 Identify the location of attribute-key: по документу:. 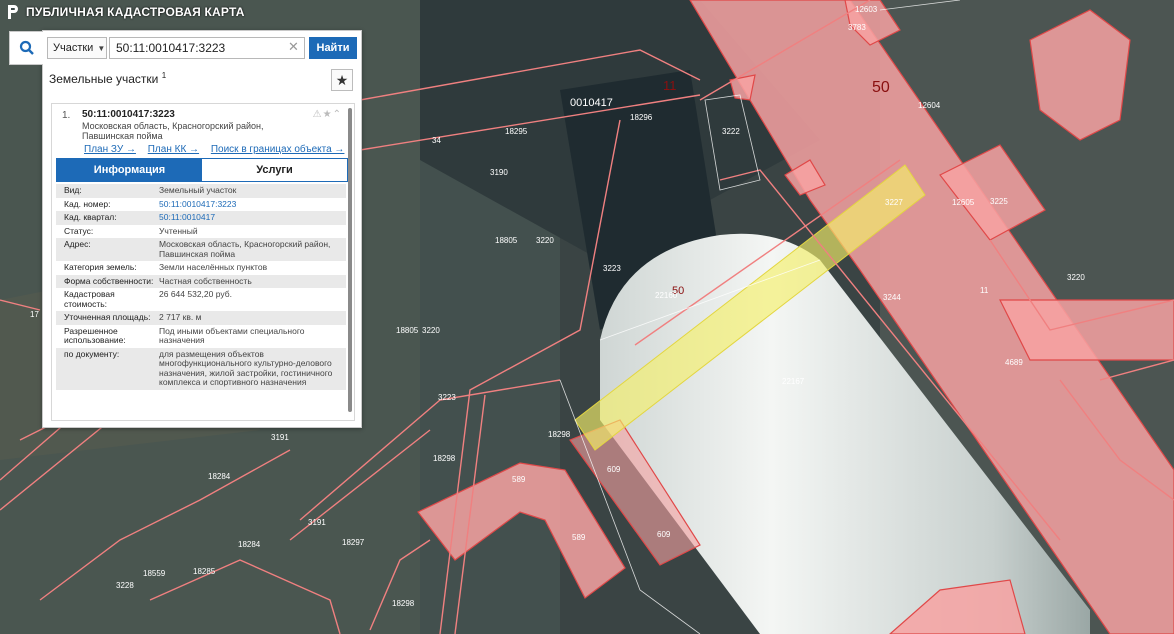
(92, 353).